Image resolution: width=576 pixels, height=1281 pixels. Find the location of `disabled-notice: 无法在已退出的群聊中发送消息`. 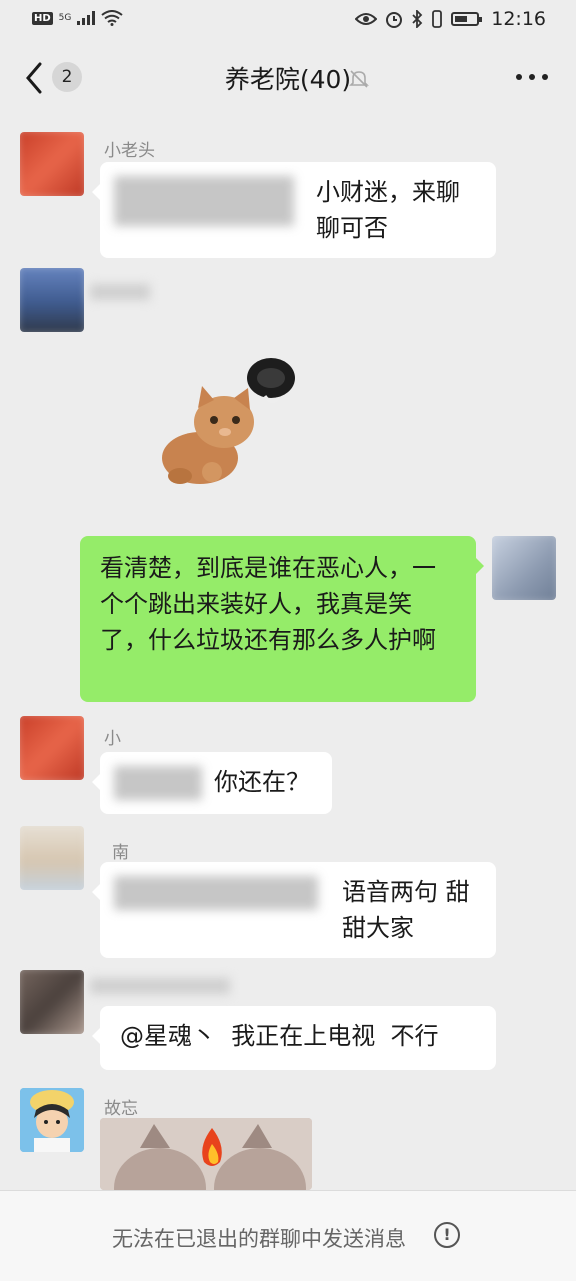

disabled-notice: 无法在已退出的群聊中发送消息 is located at coordinates (259, 1239).